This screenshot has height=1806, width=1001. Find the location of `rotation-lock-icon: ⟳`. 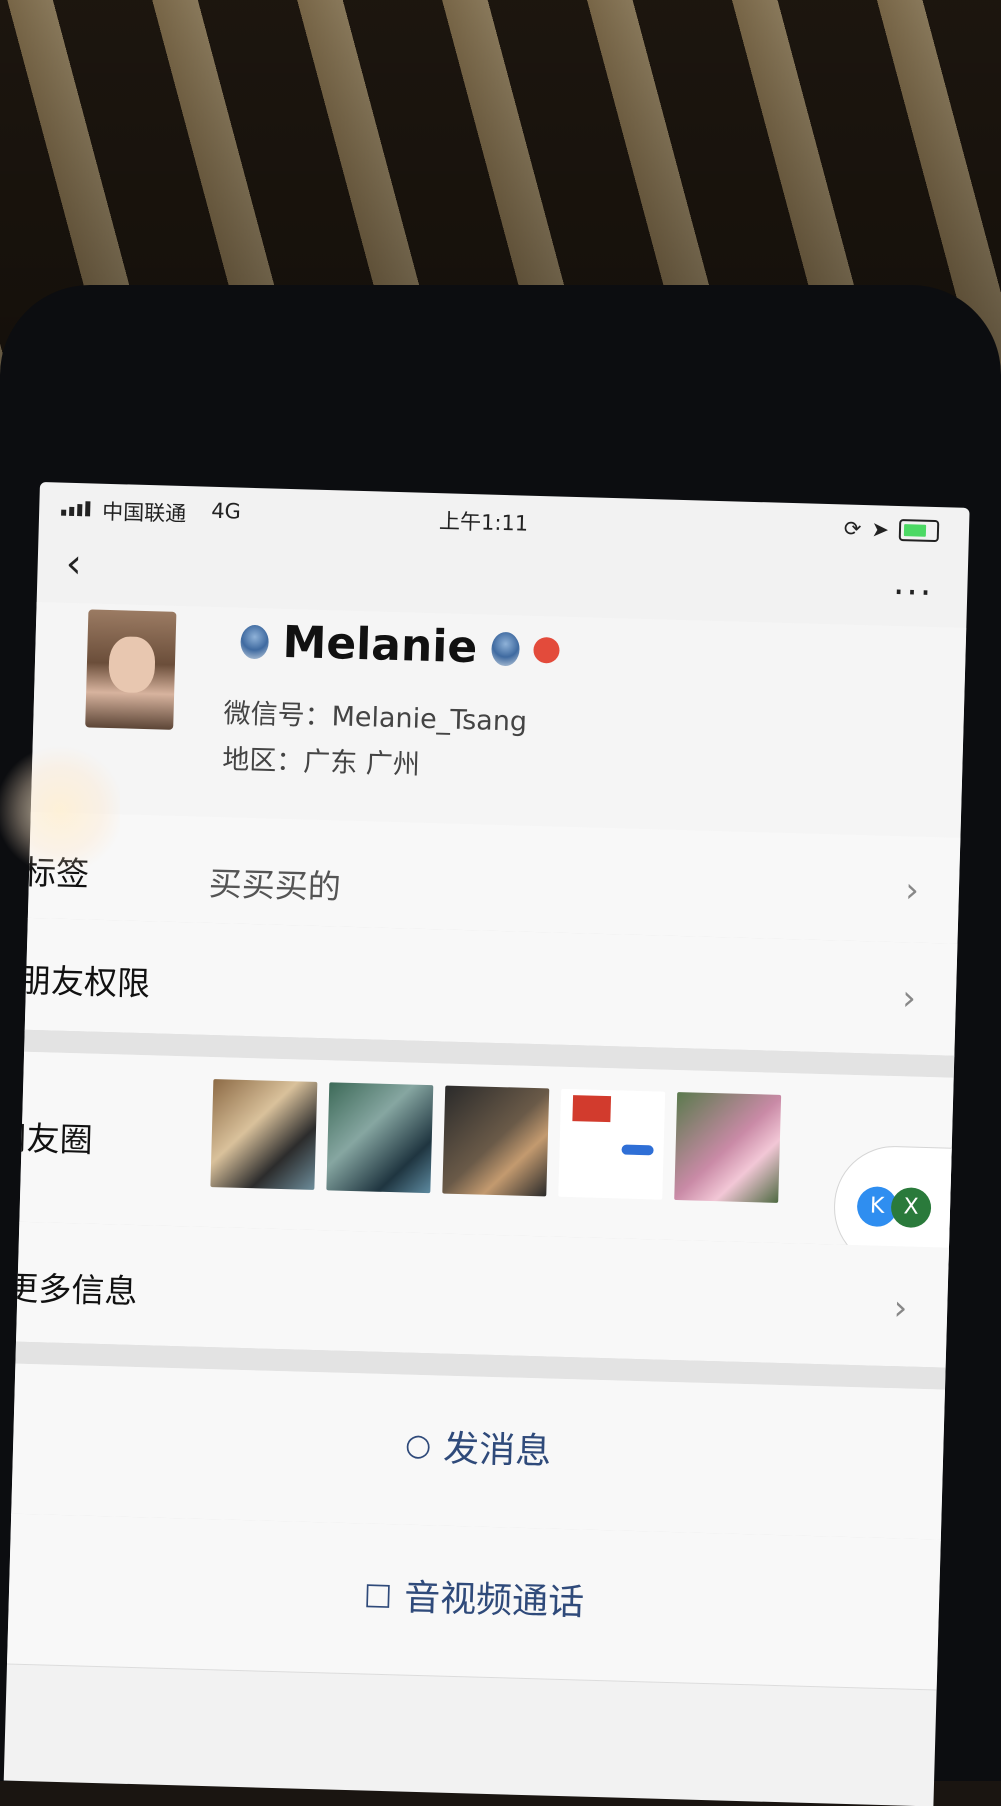

rotation-lock-icon: ⟳ is located at coordinates (852, 528).